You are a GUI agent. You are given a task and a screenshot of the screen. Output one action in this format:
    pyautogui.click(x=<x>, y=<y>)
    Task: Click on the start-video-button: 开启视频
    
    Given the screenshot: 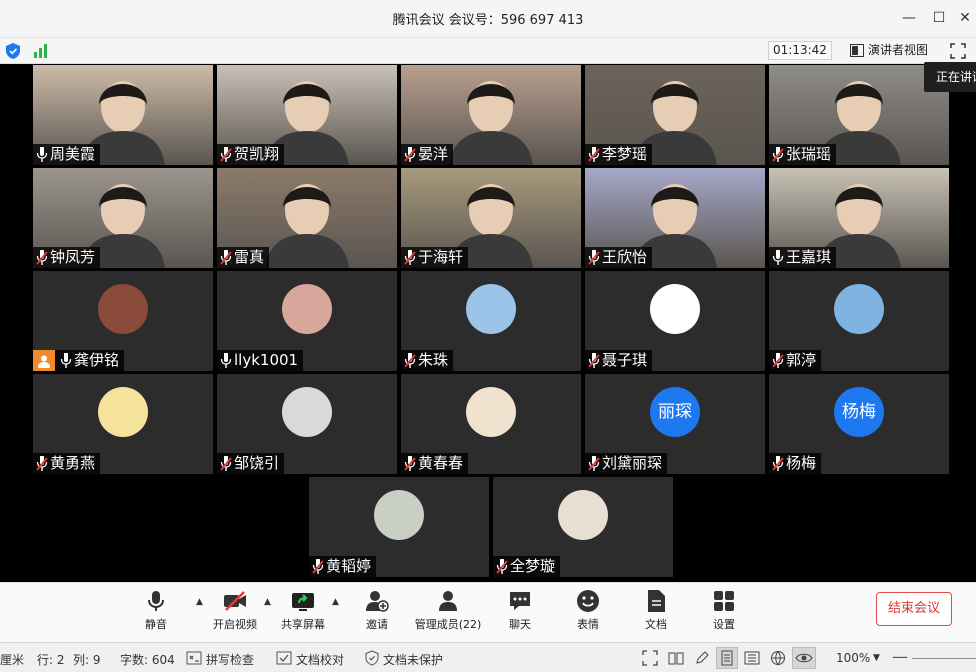 What is the action you would take?
    pyautogui.click(x=235, y=614)
    